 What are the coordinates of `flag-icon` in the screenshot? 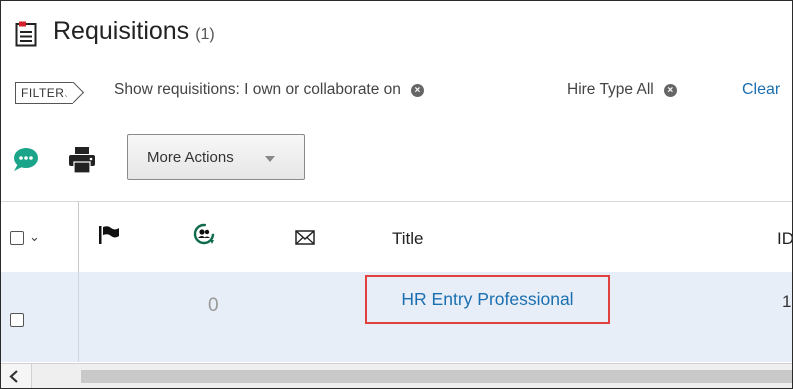 It's located at (109, 235).